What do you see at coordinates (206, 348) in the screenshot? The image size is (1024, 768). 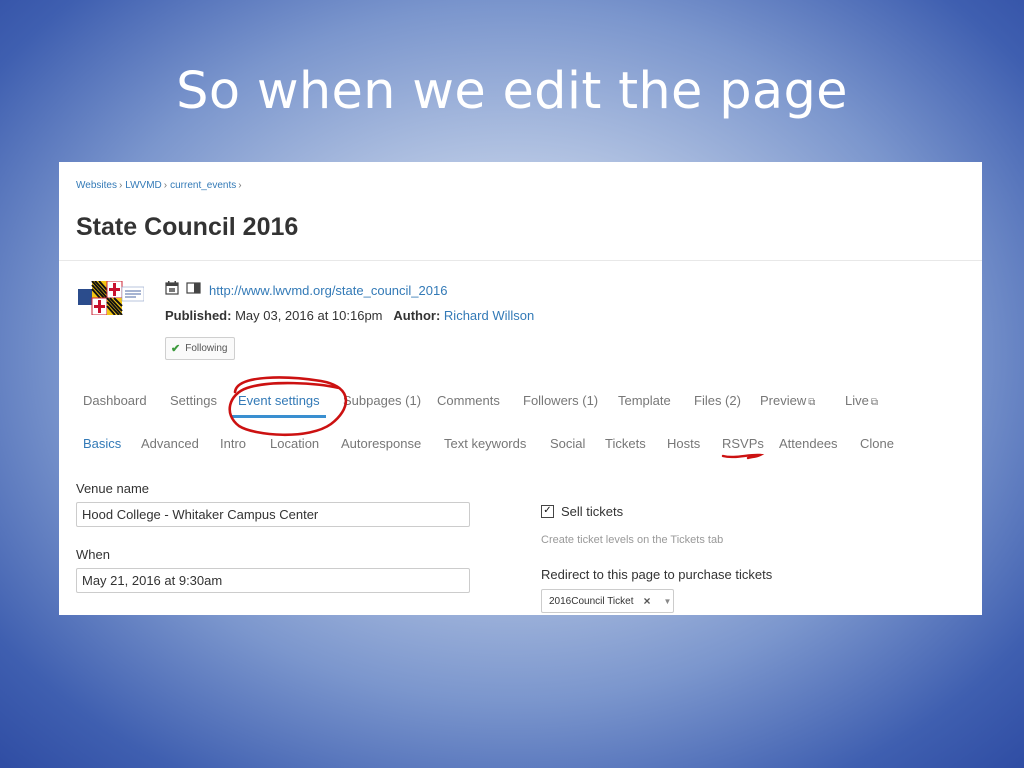 I see `following-label: Following` at bounding box center [206, 348].